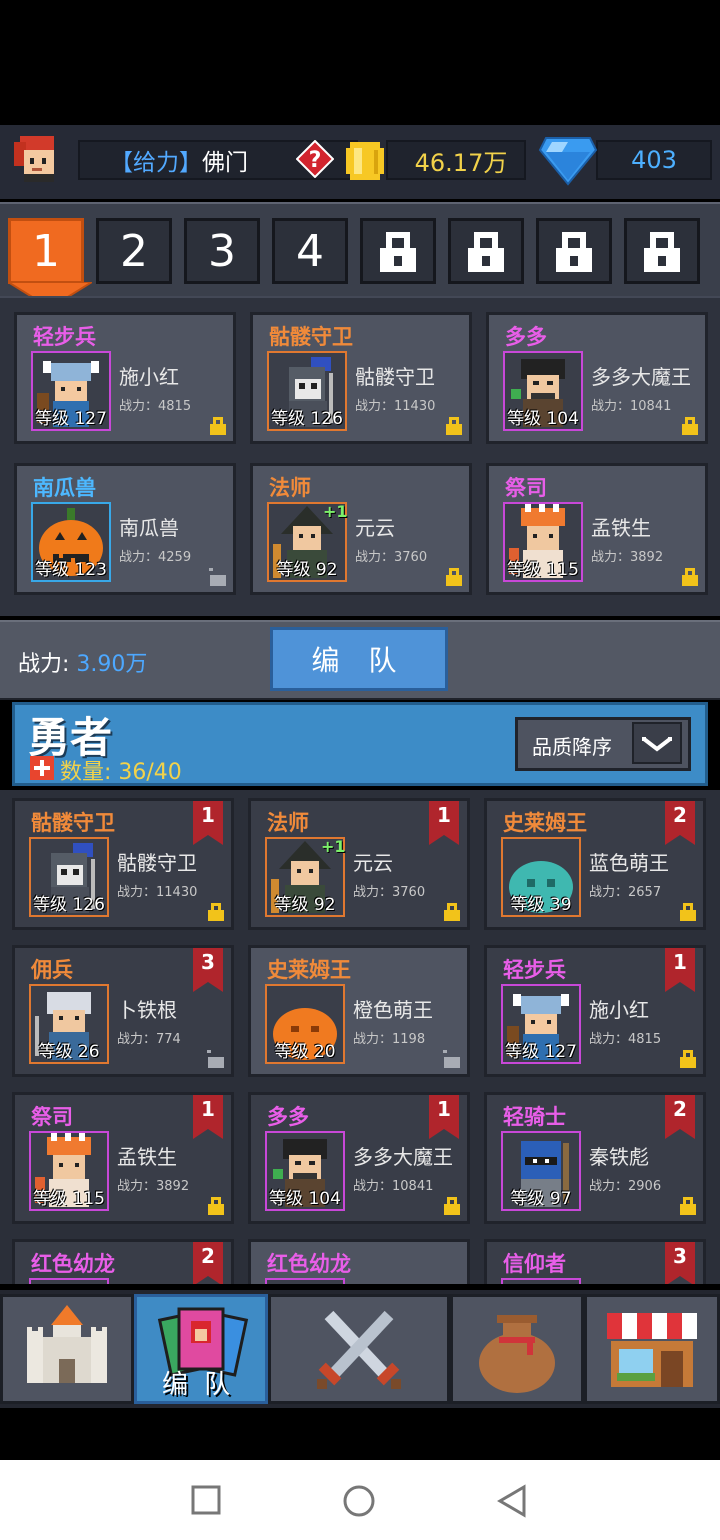 The width and height of the screenshot is (720, 1540). I want to click on hero-portrait: 等级 115, so click(543, 542).